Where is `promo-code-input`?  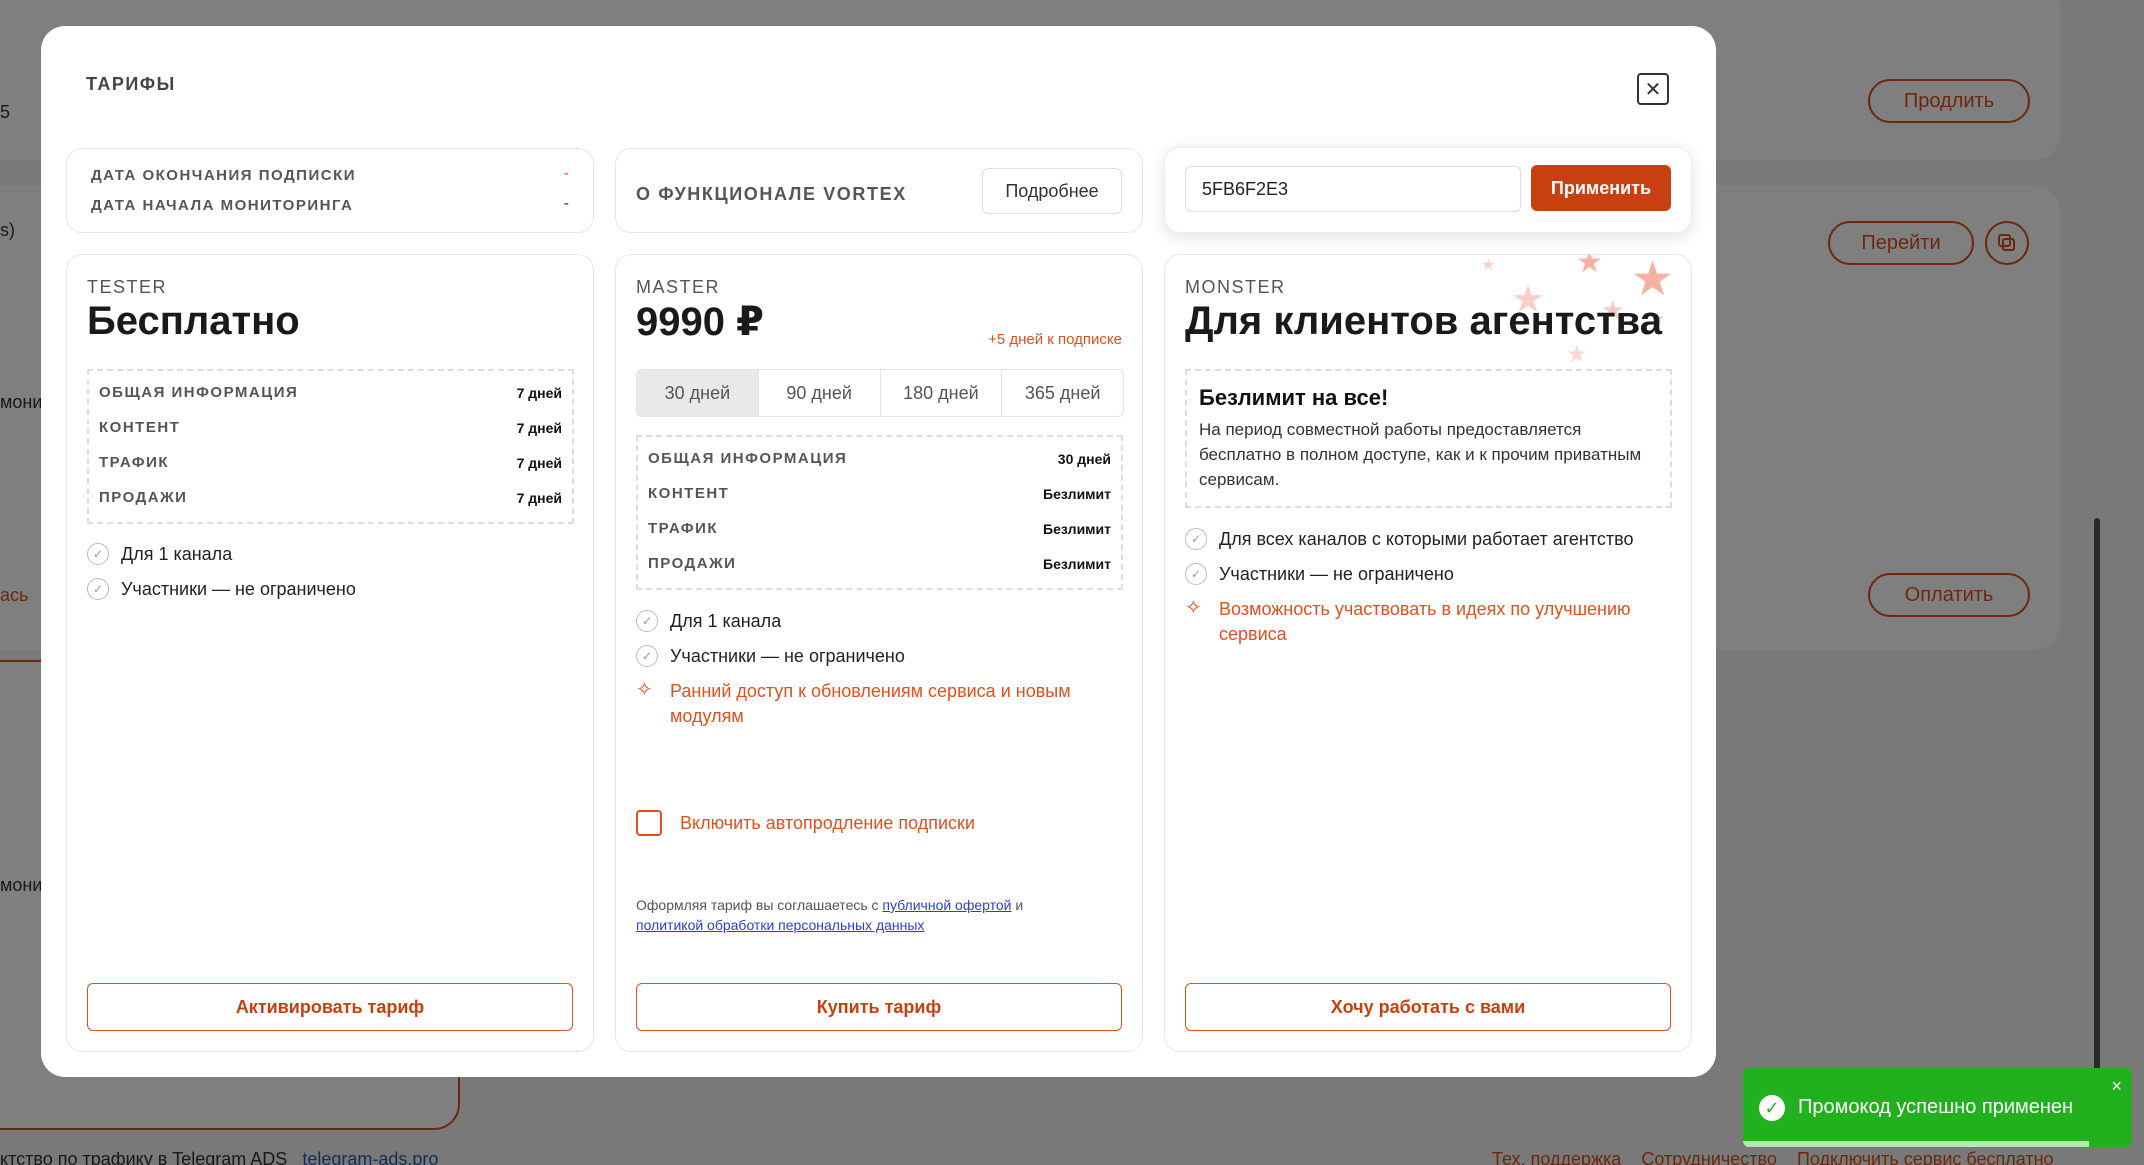
promo-code-input is located at coordinates (1353, 189).